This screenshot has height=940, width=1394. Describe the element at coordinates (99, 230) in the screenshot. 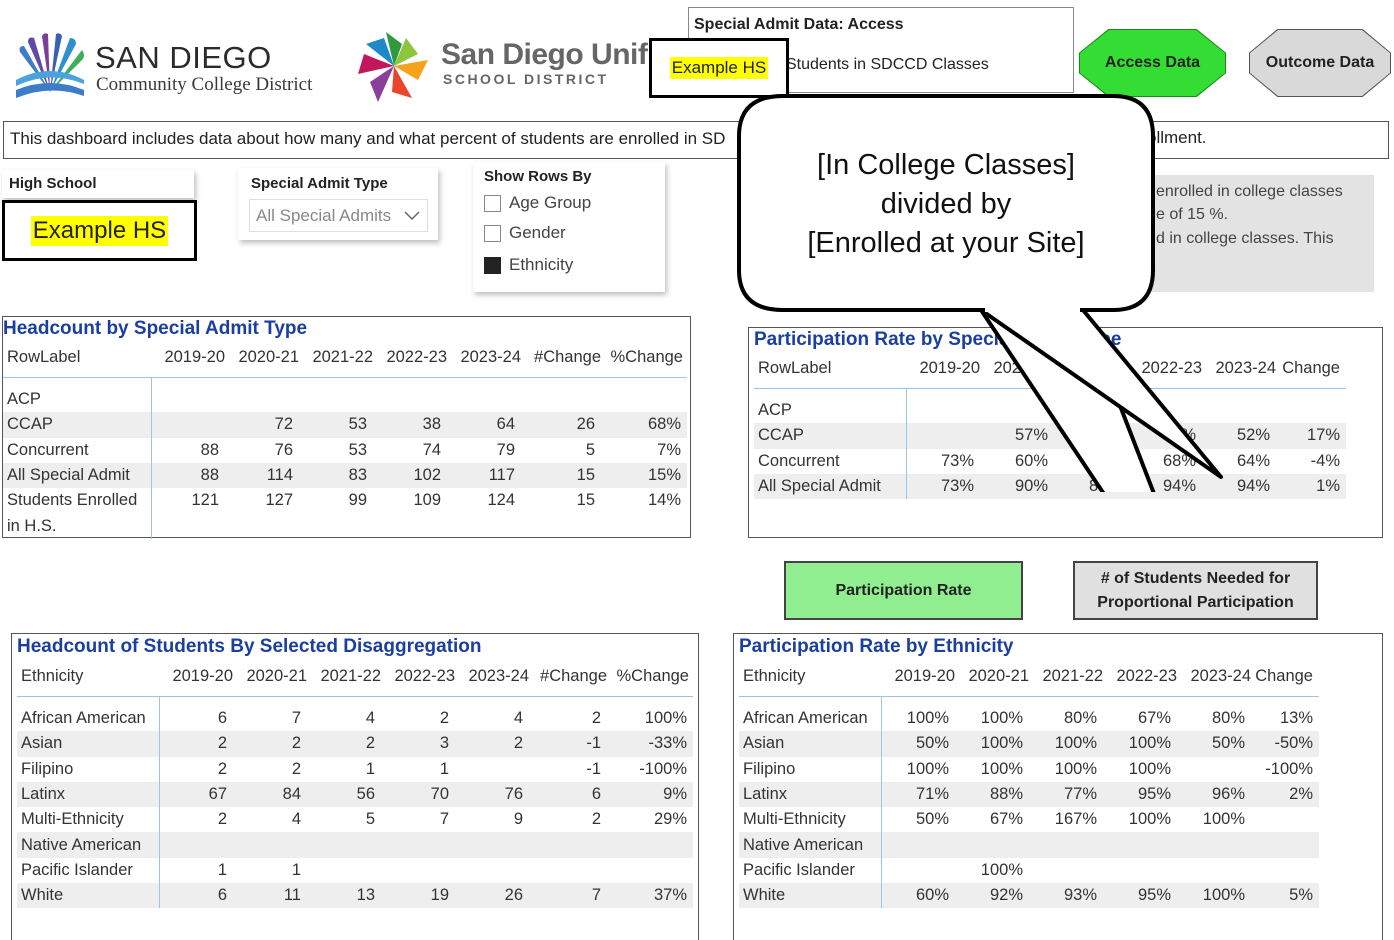

I see `high-school-selector: Example HS` at that location.